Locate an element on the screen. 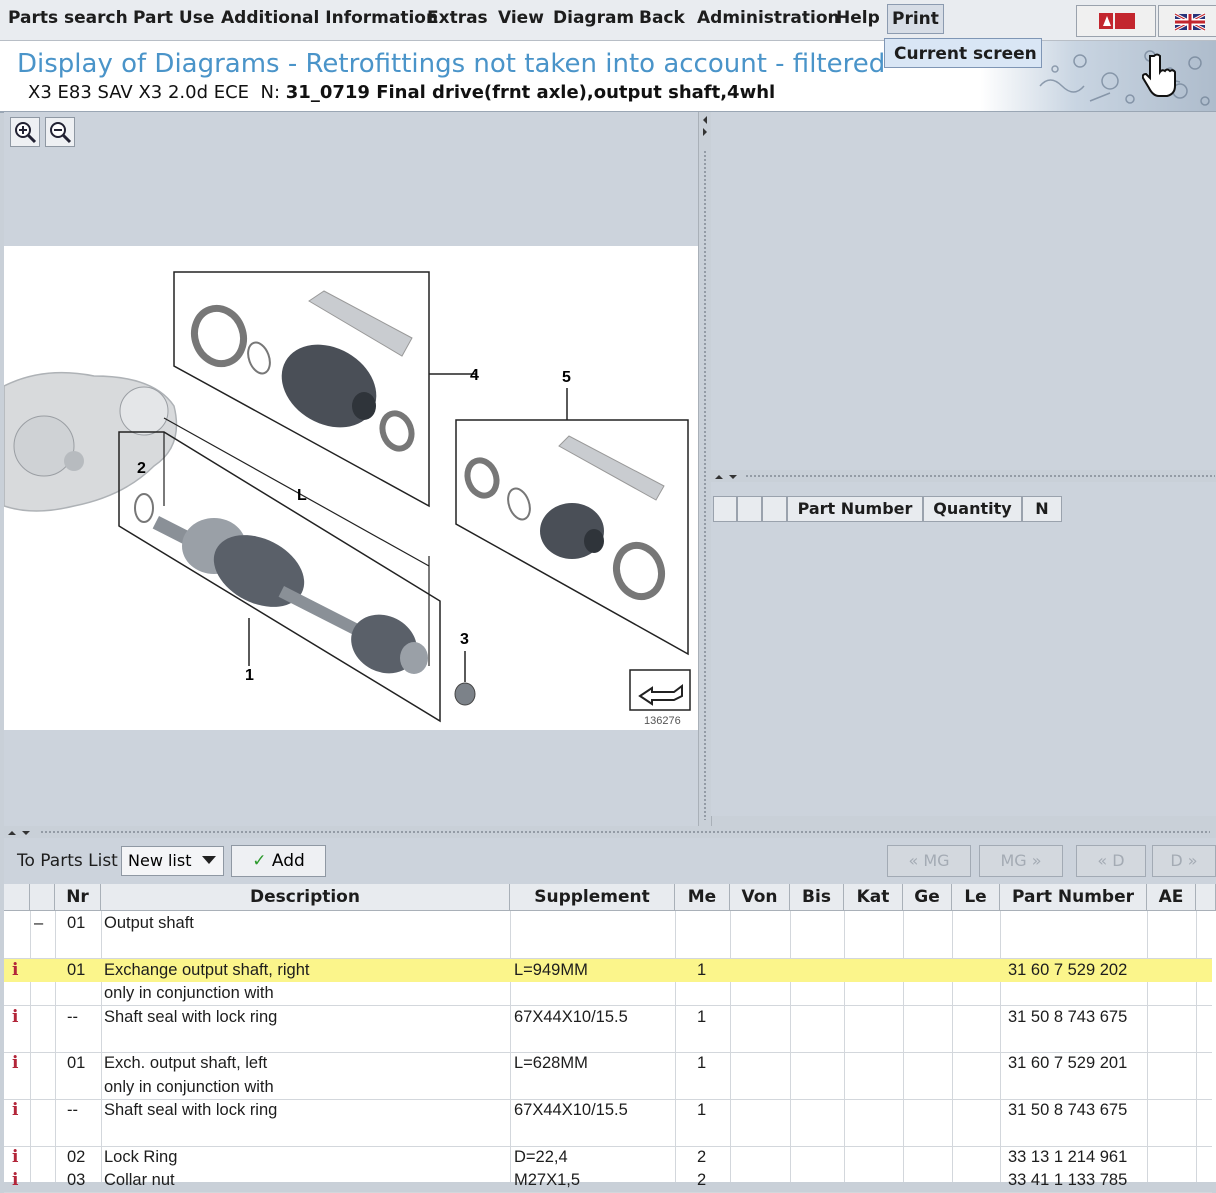  splitter-arrows-icon is located at coordinates (705, 126).